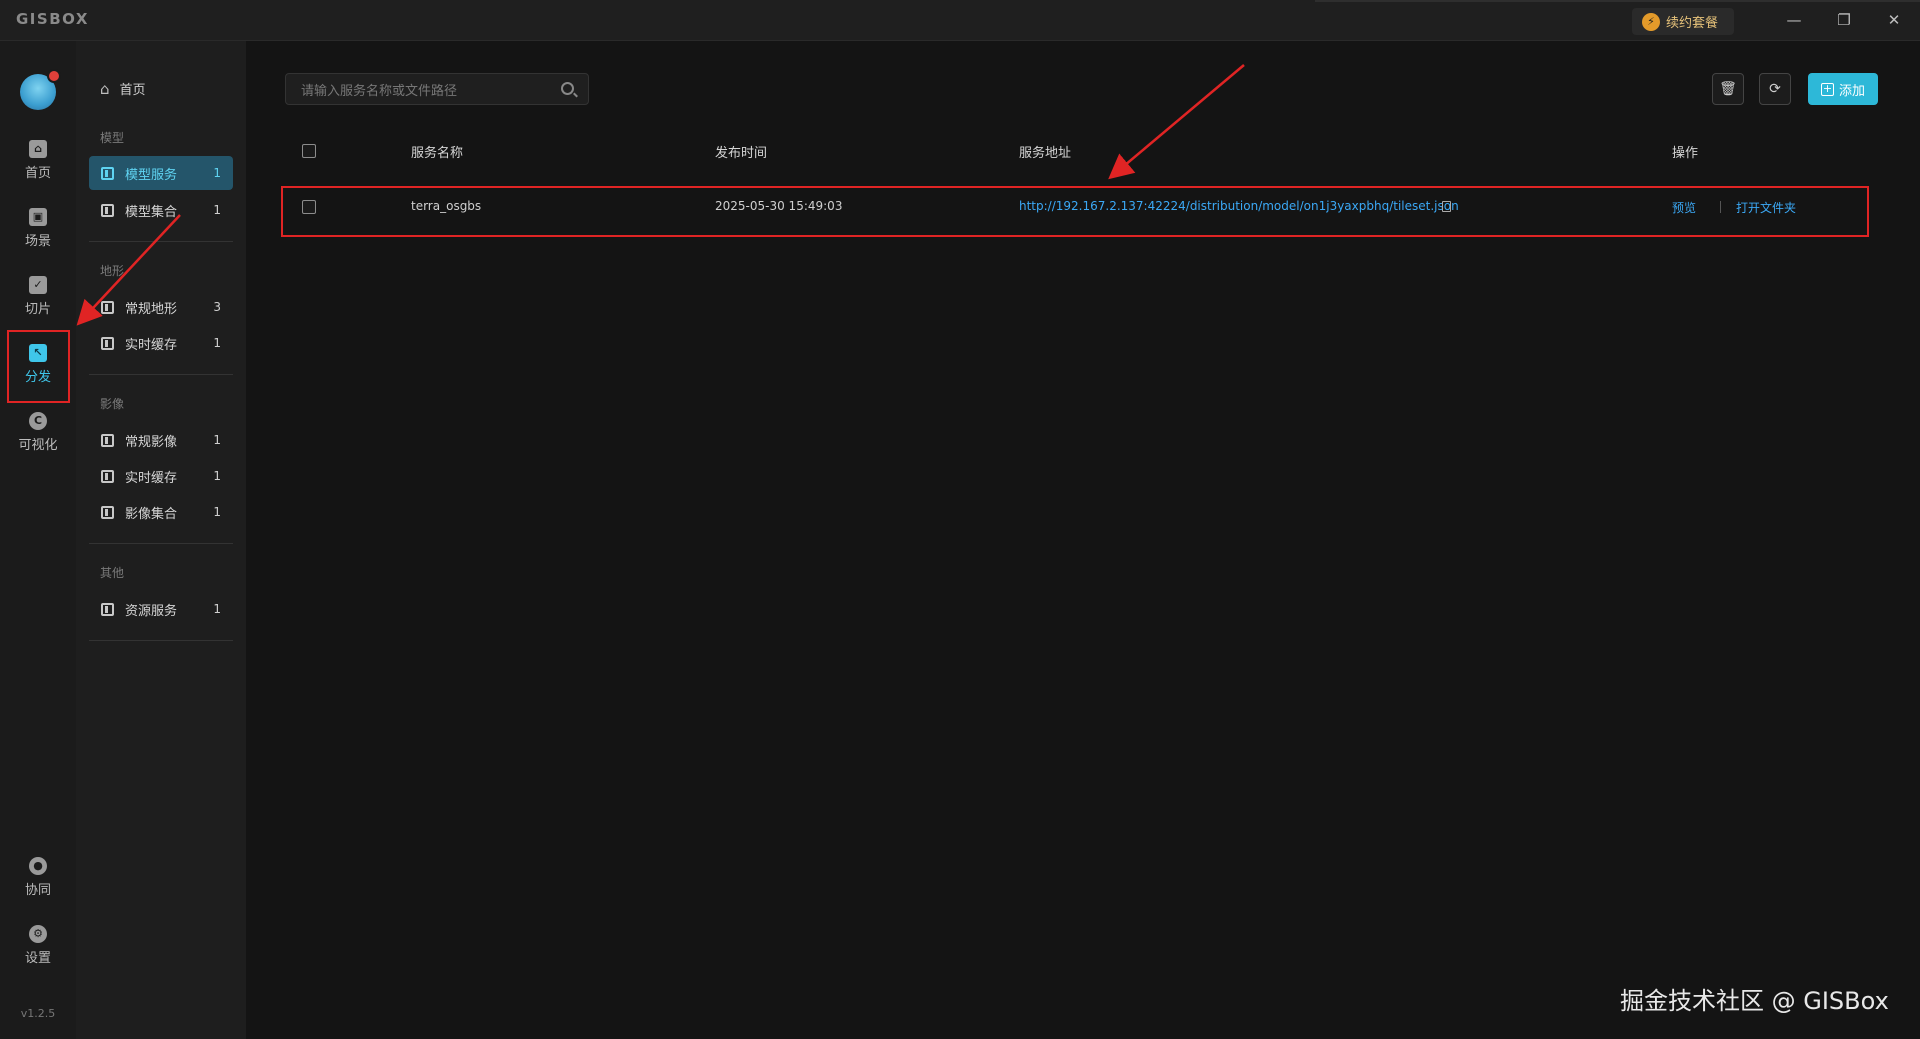 This screenshot has height=1039, width=1920. Describe the element at coordinates (107, 440) in the screenshot. I see `imagery-icon` at that location.